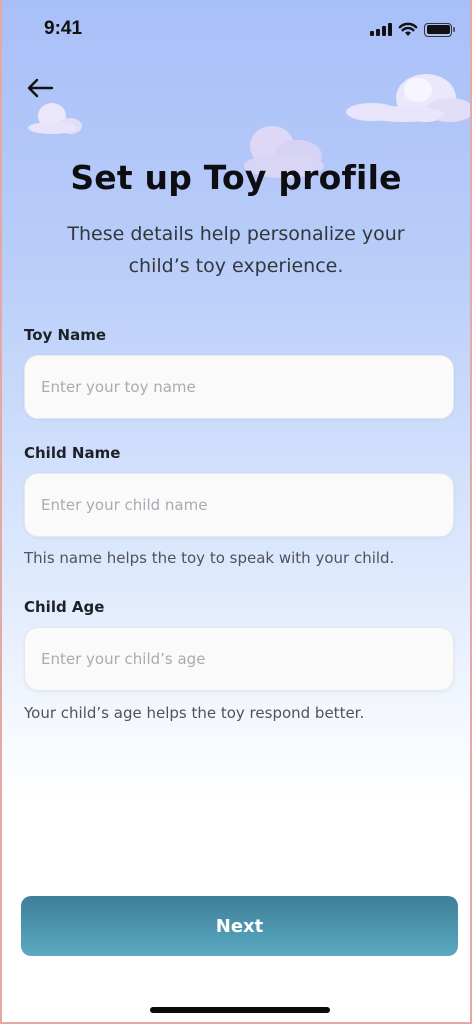  I want to click on wifi-icon, so click(408, 29).